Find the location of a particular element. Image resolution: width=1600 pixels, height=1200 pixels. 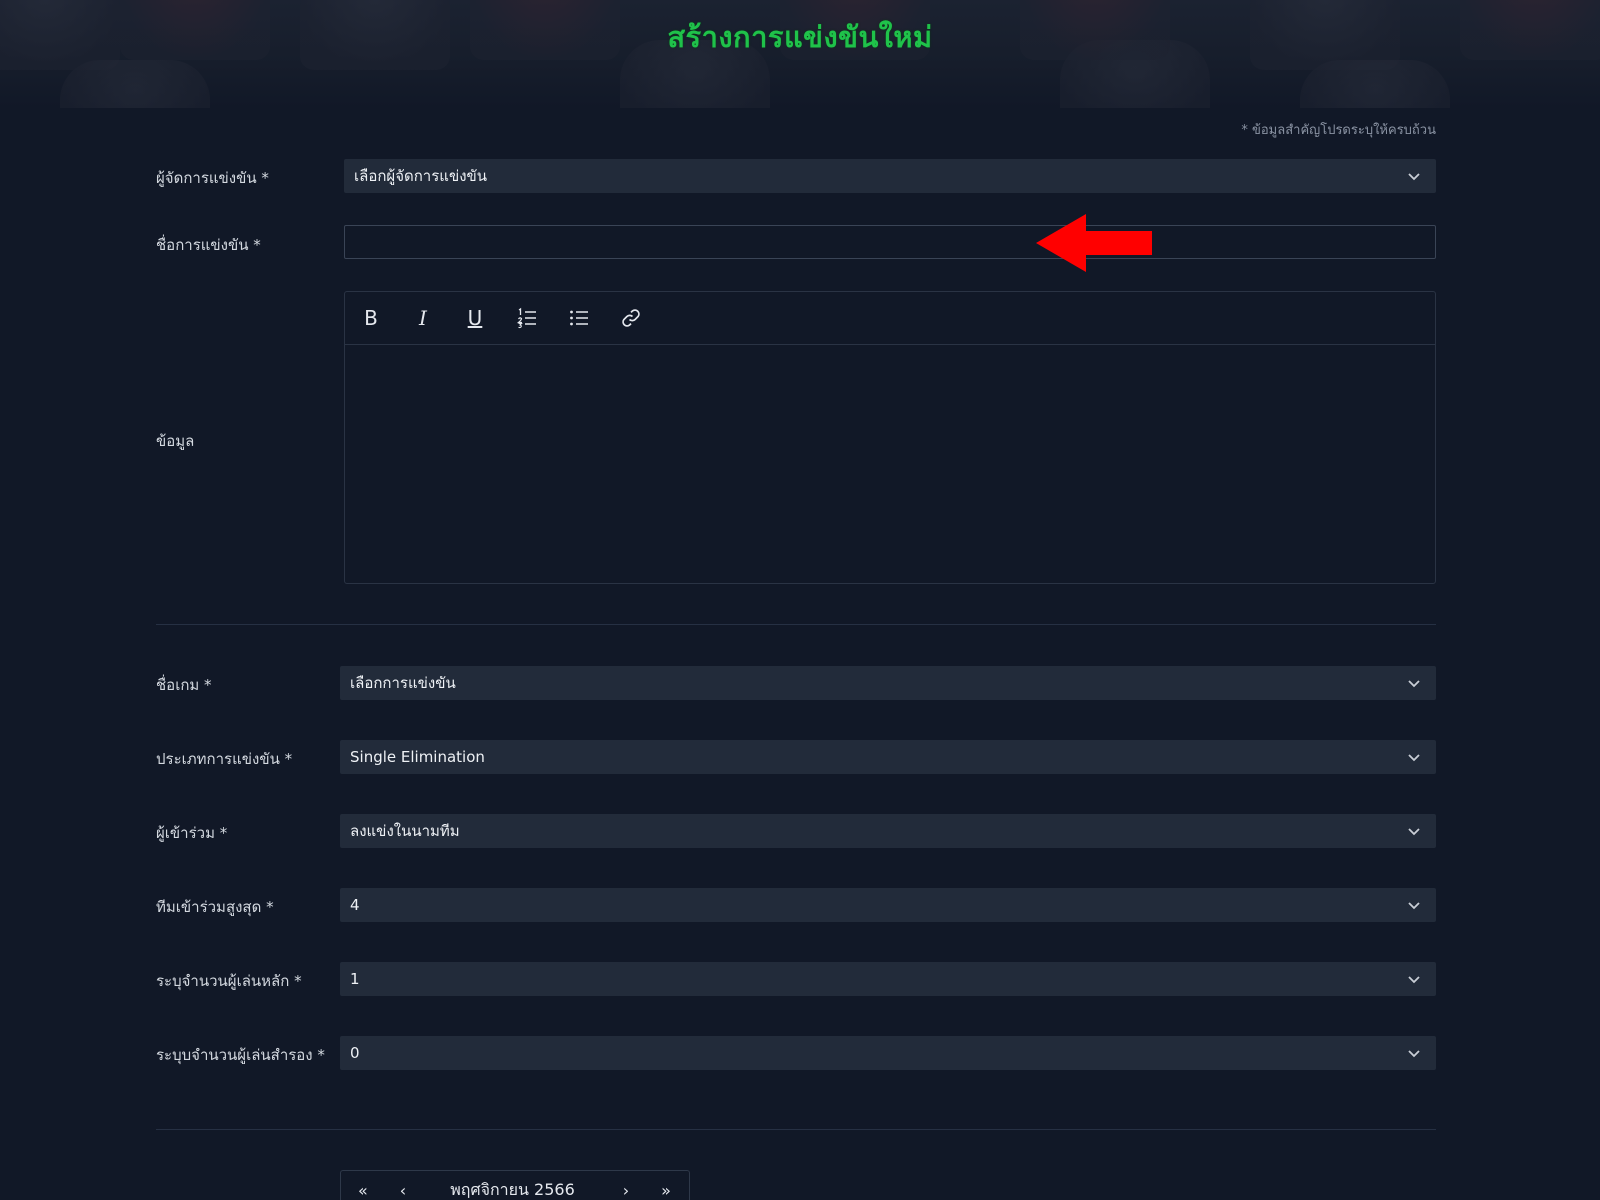

organizer-value: เลือกผู้จัดการแข่งขัน is located at coordinates (421, 176).